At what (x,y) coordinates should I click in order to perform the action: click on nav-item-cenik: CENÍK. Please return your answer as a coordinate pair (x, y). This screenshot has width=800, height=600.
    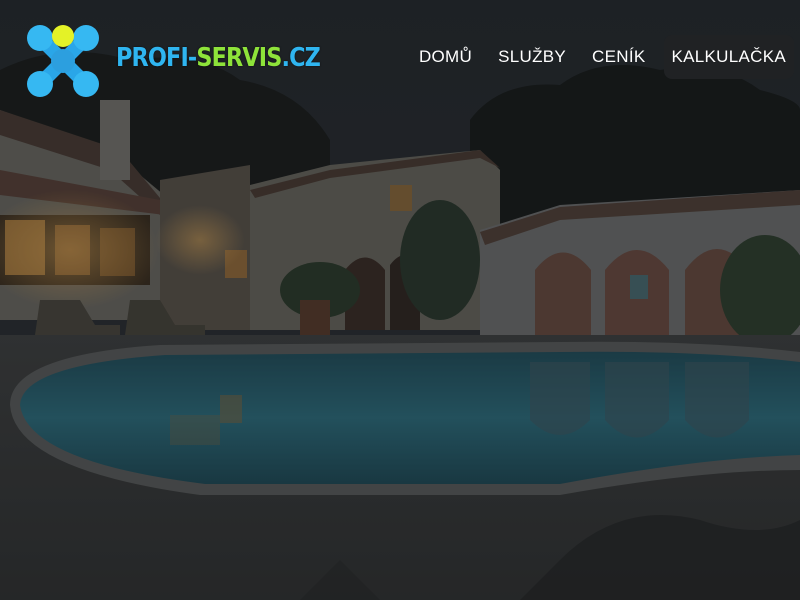
    Looking at the image, I should click on (618, 57).